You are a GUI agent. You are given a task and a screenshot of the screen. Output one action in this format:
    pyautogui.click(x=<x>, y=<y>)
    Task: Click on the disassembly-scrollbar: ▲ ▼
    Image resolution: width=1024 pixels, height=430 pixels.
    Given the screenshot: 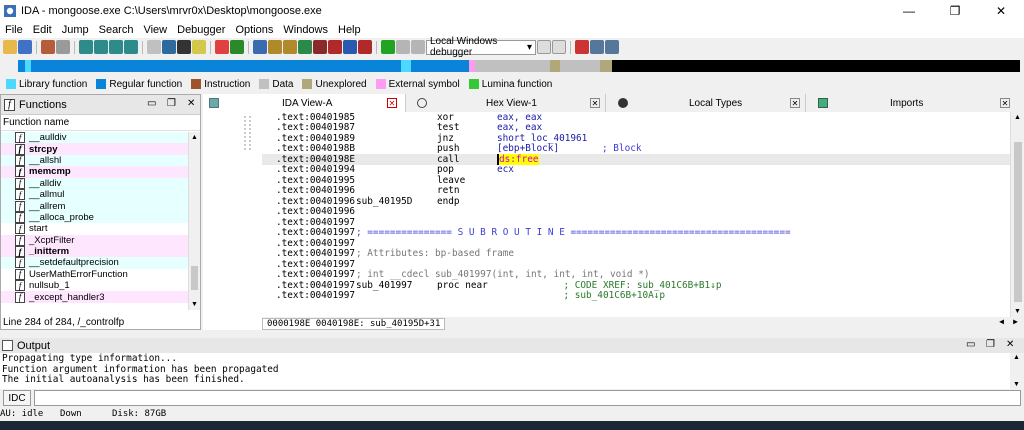 What is the action you would take?
    pyautogui.click(x=1017, y=214)
    